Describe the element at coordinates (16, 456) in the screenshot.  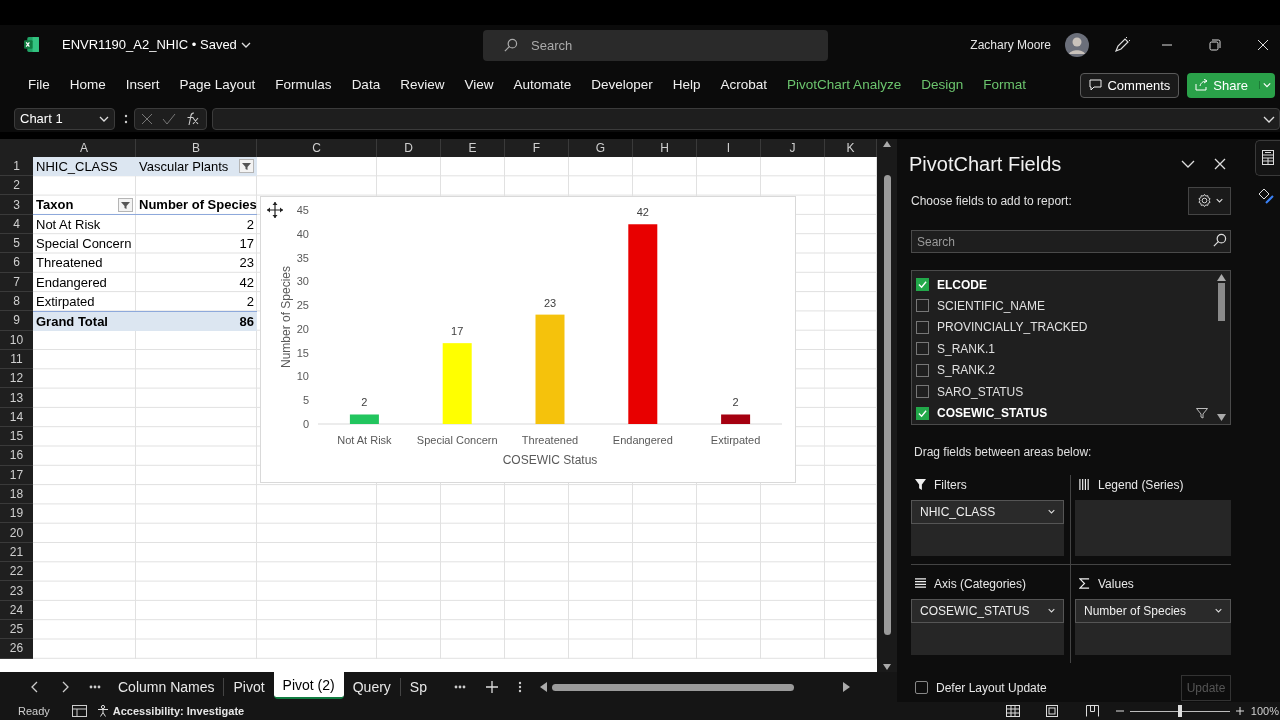
I see `row-header: 16` at that location.